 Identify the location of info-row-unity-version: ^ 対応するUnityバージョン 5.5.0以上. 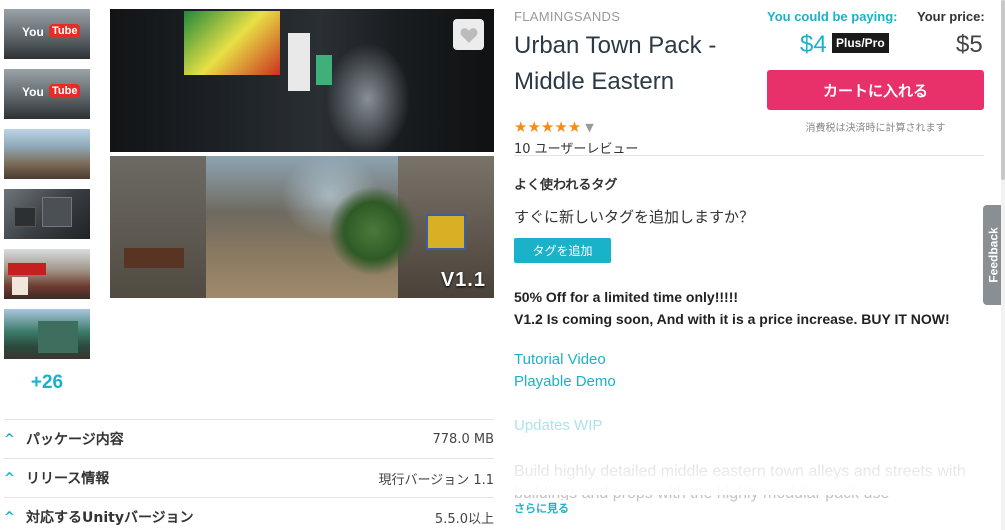
(249, 513).